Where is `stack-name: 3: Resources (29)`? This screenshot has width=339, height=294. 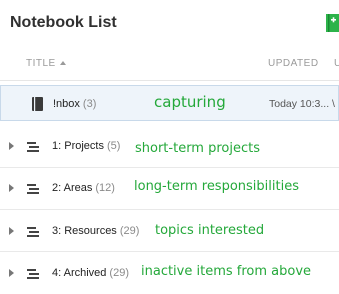
stack-name: 3: Resources (29) is located at coordinates (95, 231).